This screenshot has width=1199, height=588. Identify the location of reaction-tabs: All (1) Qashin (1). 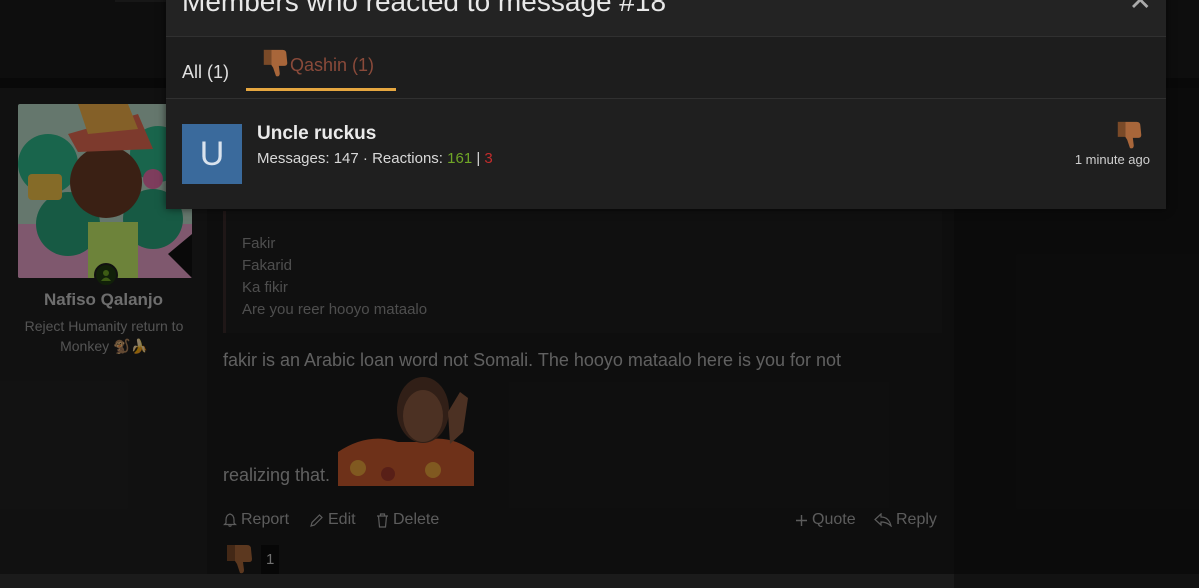
(666, 68).